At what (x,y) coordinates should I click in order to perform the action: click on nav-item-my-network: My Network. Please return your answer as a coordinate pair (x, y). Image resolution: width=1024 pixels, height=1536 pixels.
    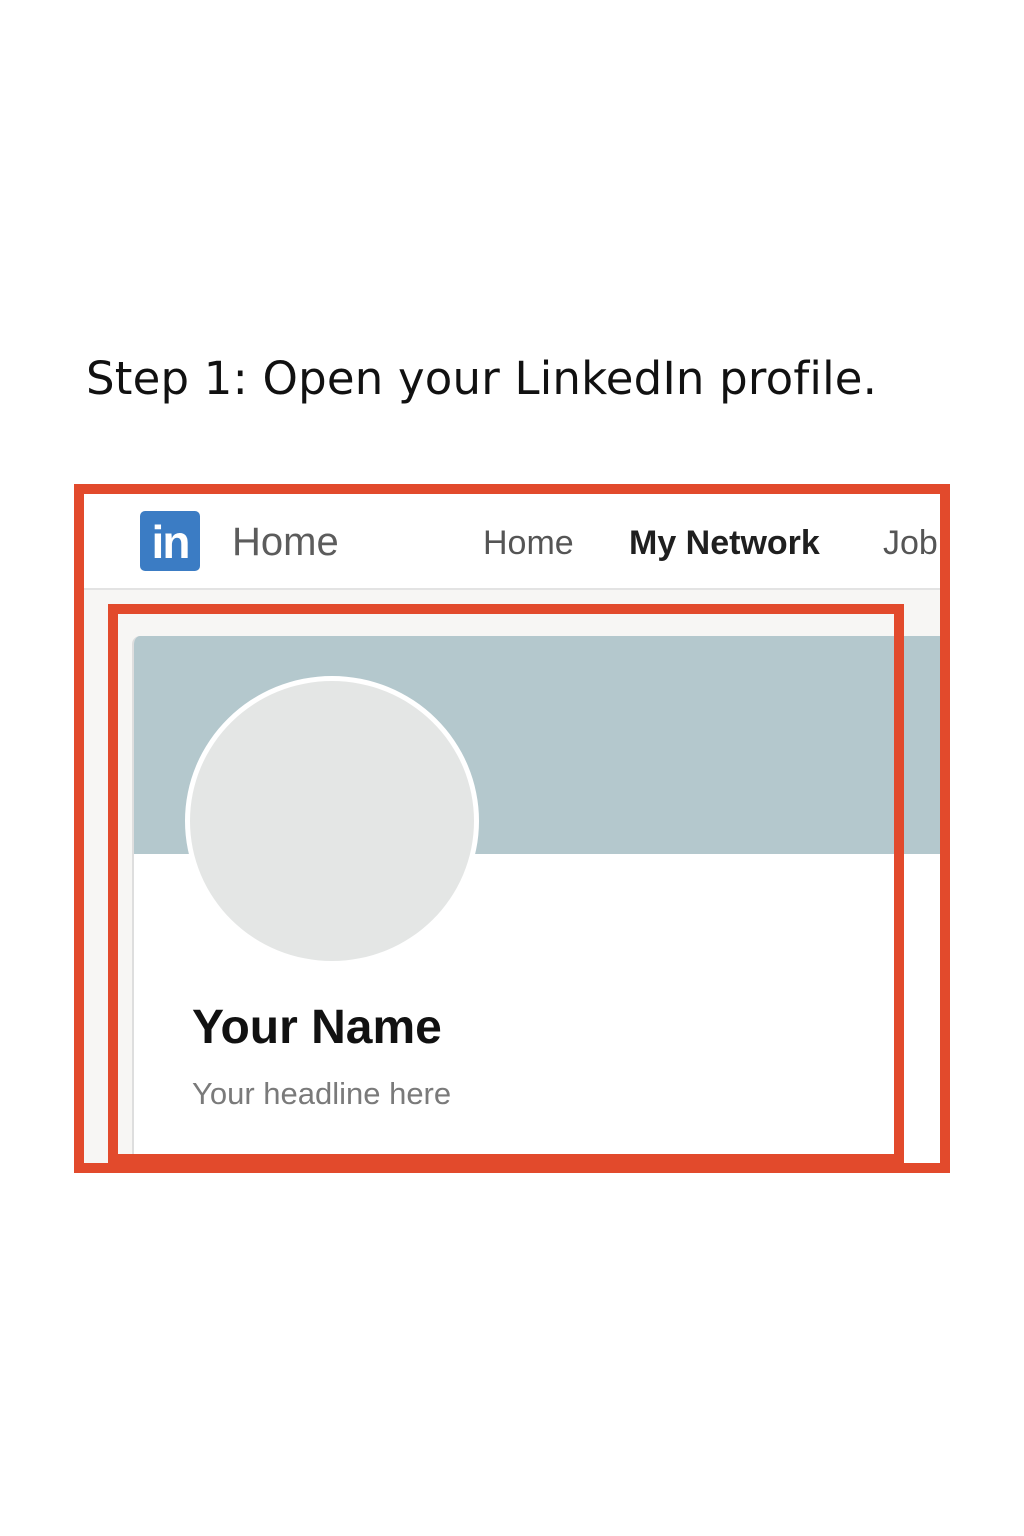
    Looking at the image, I should click on (724, 543).